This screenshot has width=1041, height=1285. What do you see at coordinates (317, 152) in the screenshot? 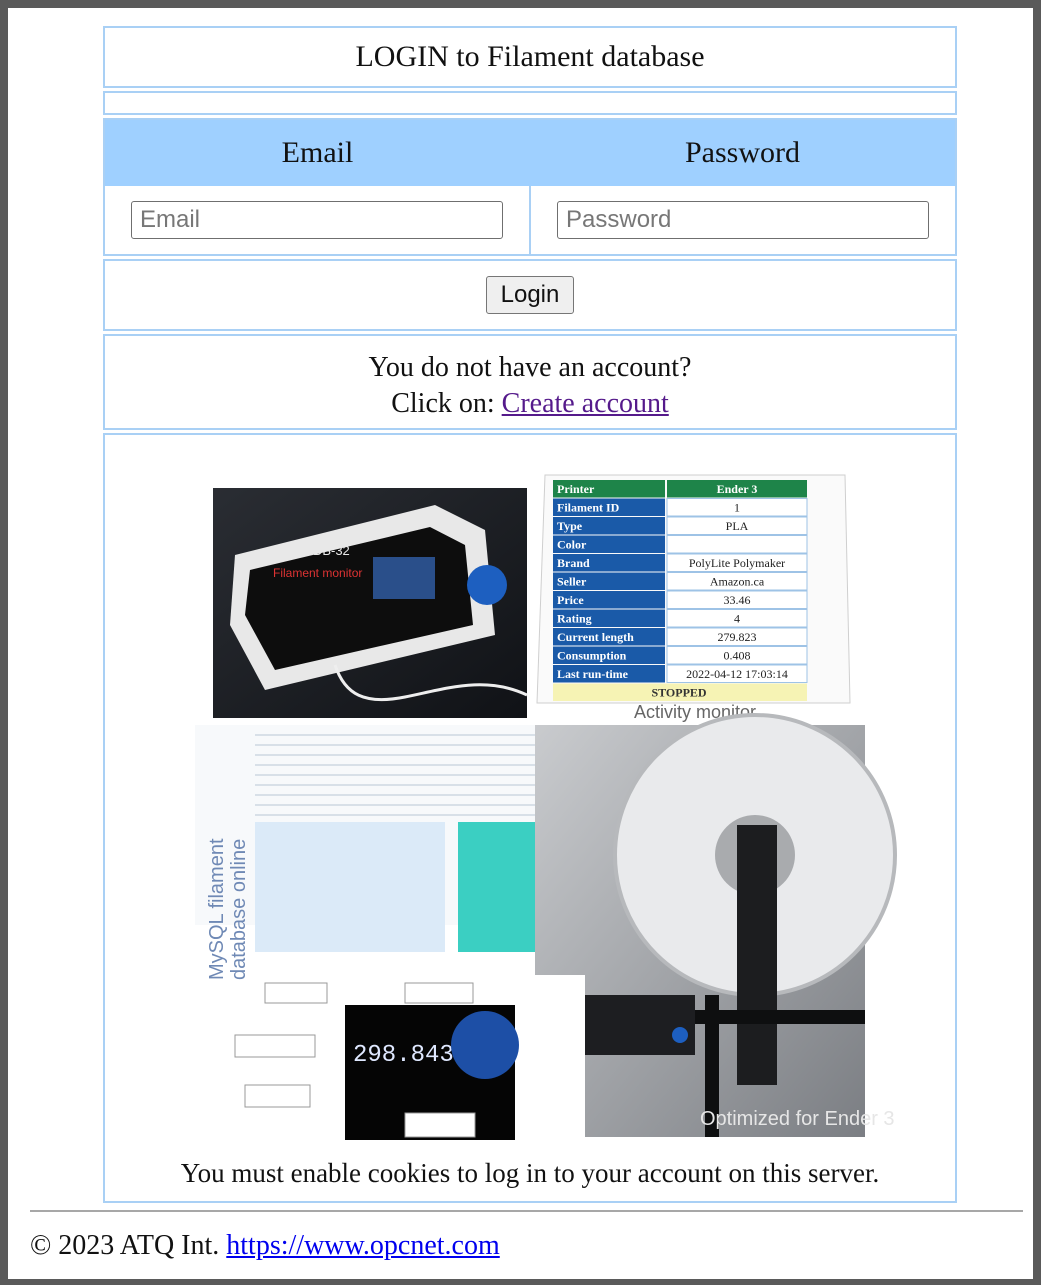
I see `email-column-label: Email` at bounding box center [317, 152].